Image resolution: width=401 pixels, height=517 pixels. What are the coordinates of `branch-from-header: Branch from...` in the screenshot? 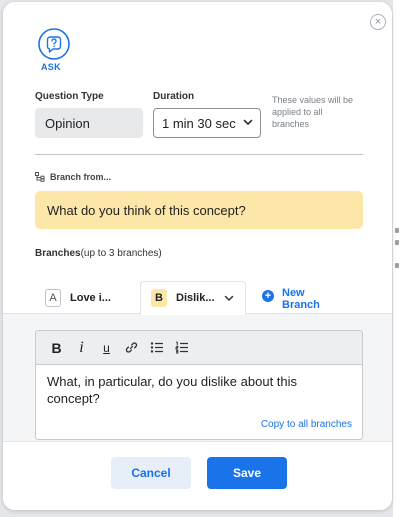 It's located at (73, 177).